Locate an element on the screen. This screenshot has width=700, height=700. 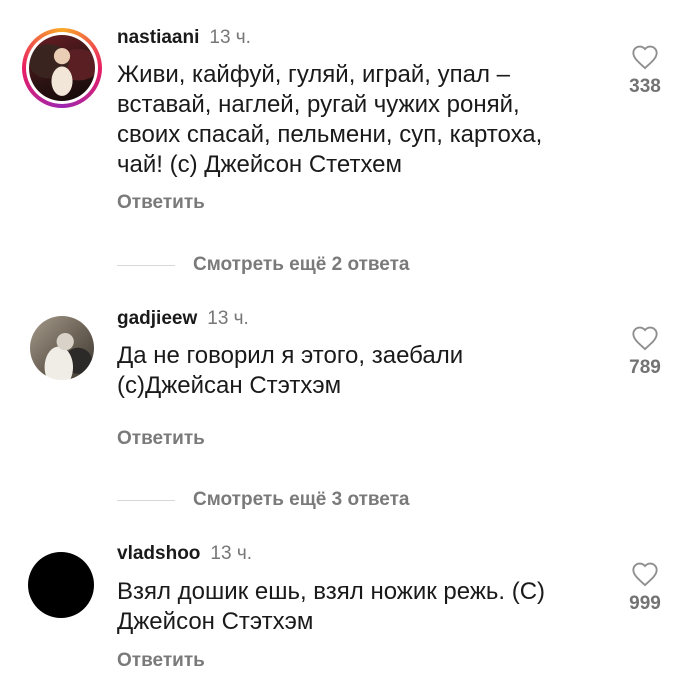
username: nastiaani is located at coordinates (158, 37).